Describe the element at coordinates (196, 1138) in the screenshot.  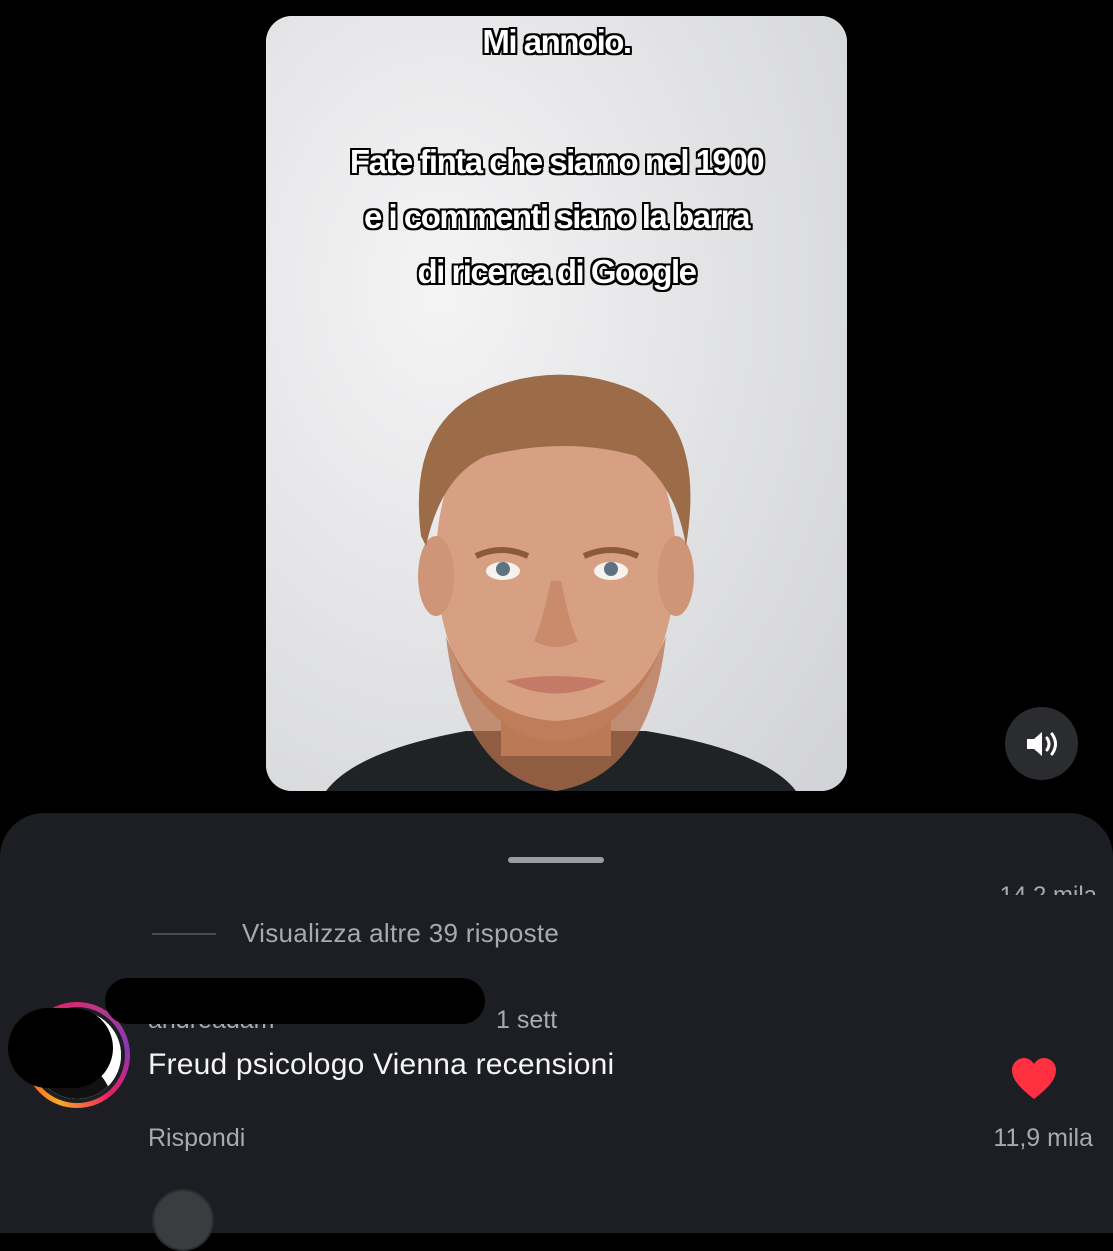
I see `reply-button: Rispondi` at that location.